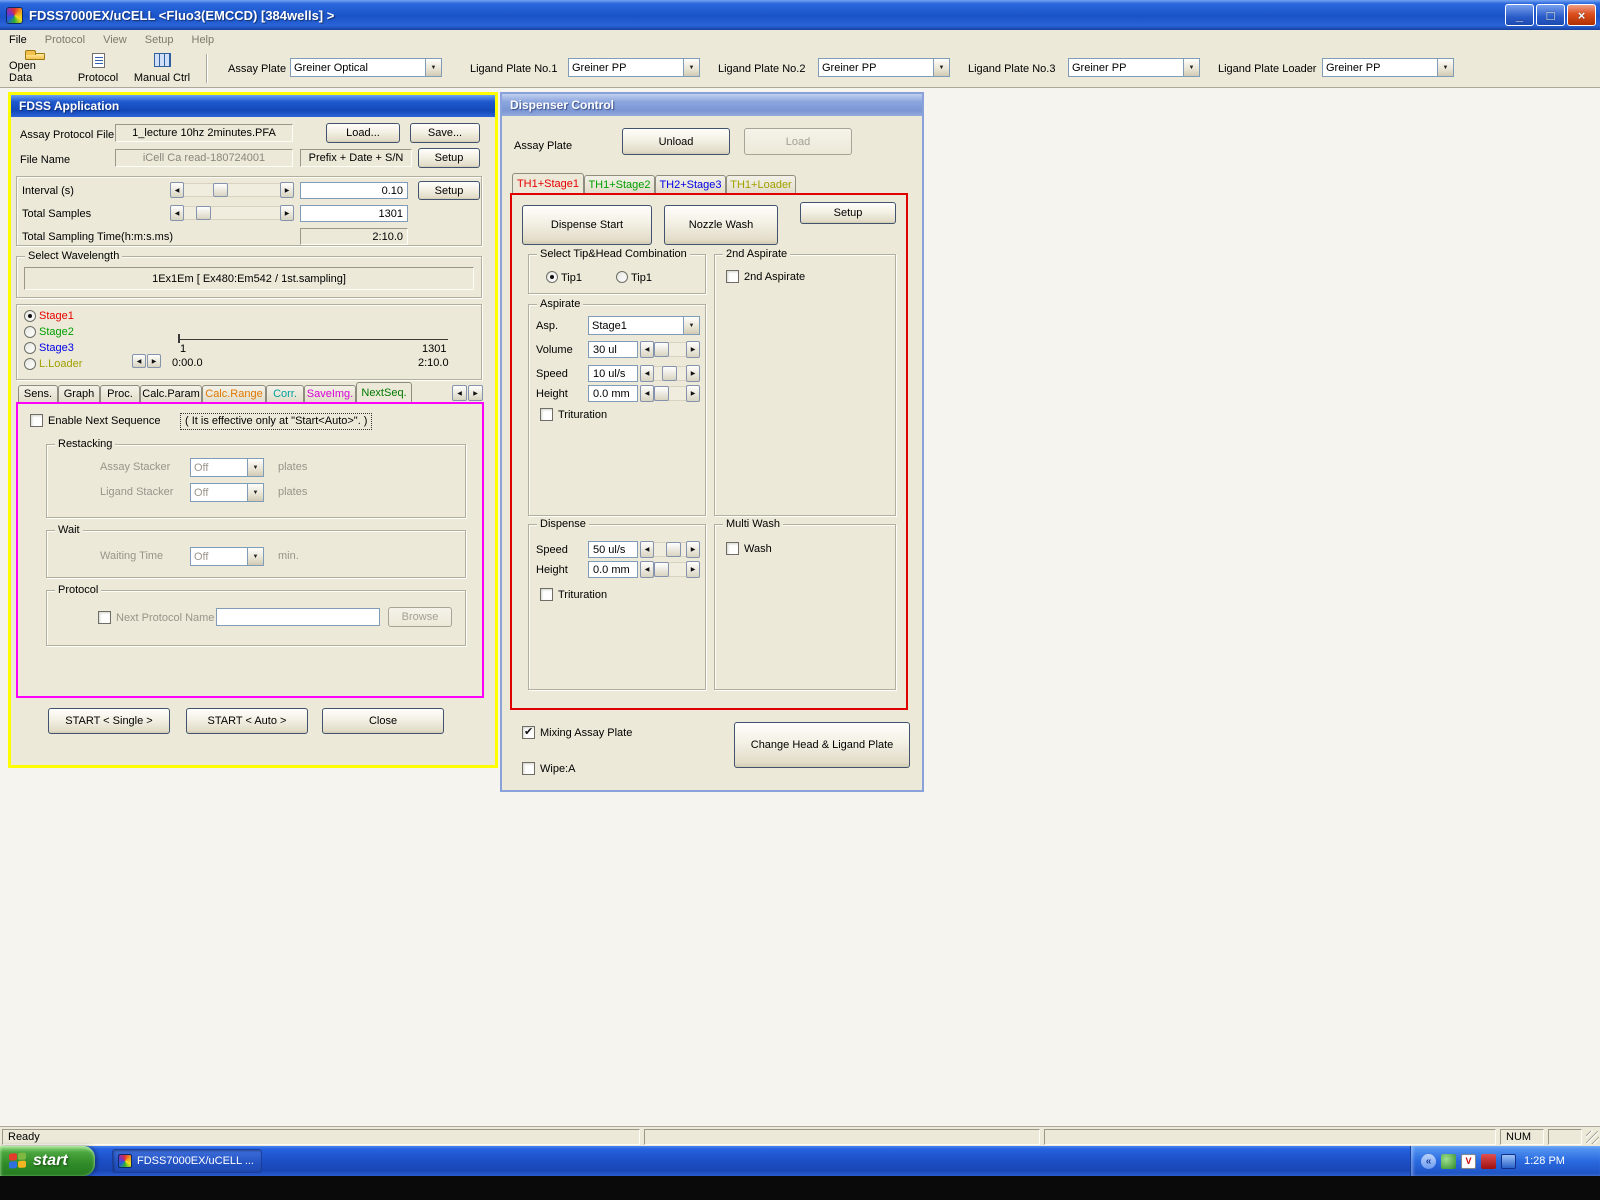 The image size is (1600, 1200). I want to click on dispense-height-track, so click(670, 569).